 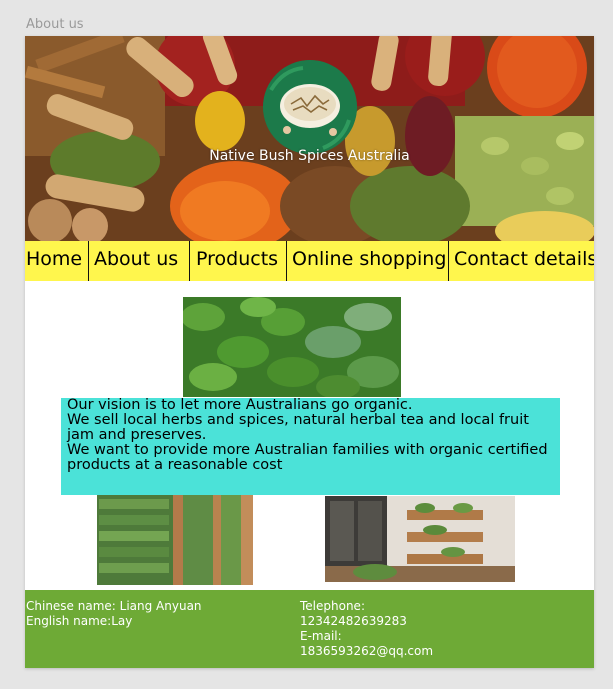 I want to click on brand-logo, so click(x=310, y=107).